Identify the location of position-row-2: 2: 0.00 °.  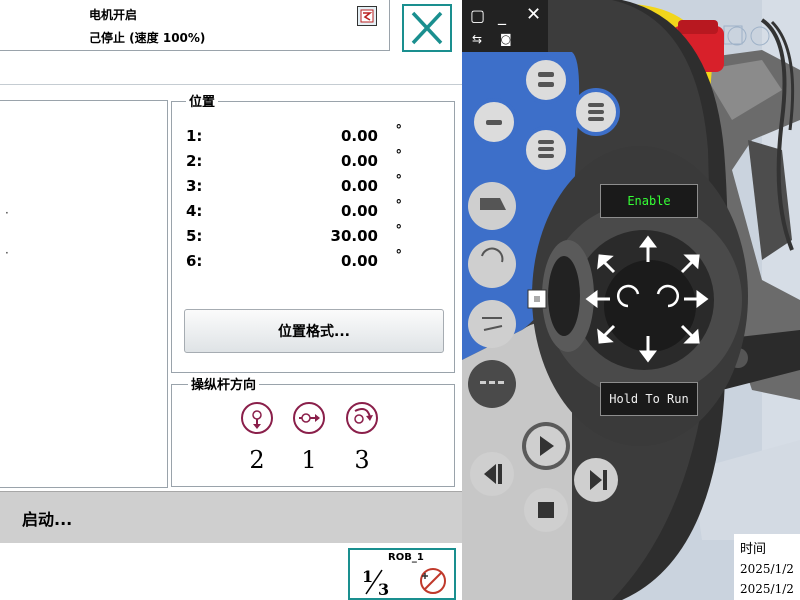
(294, 159).